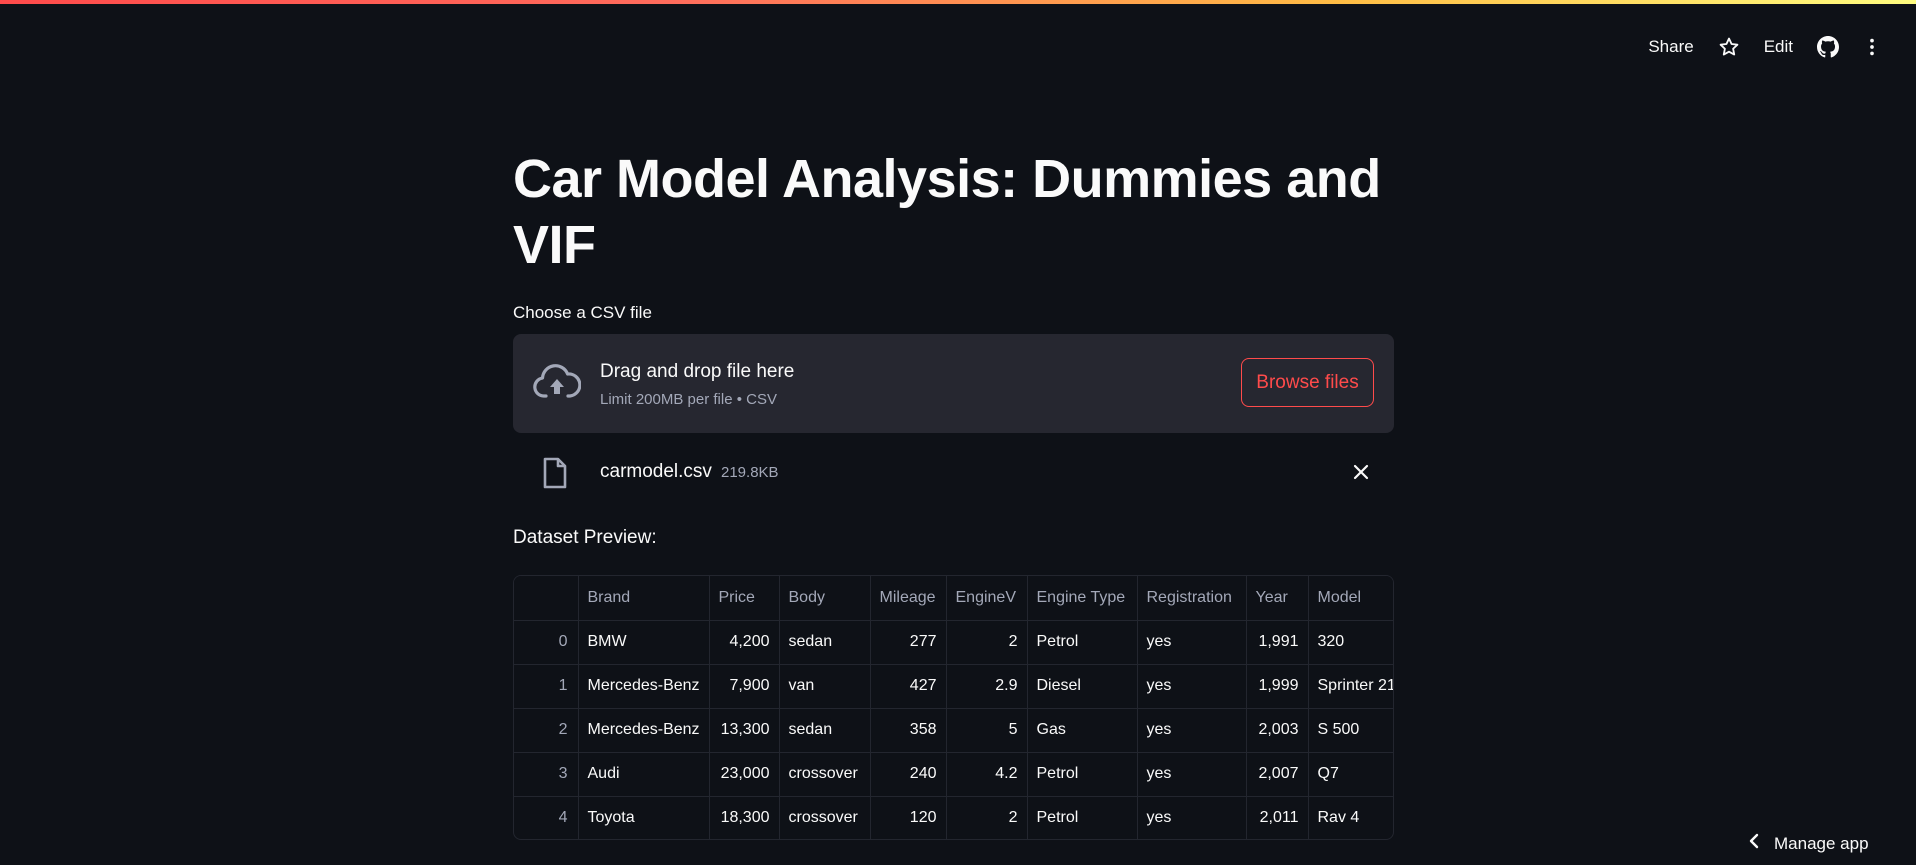 The image size is (1916, 865). Describe the element at coordinates (1821, 843) in the screenshot. I see `manage-app-label: Manage app` at that location.